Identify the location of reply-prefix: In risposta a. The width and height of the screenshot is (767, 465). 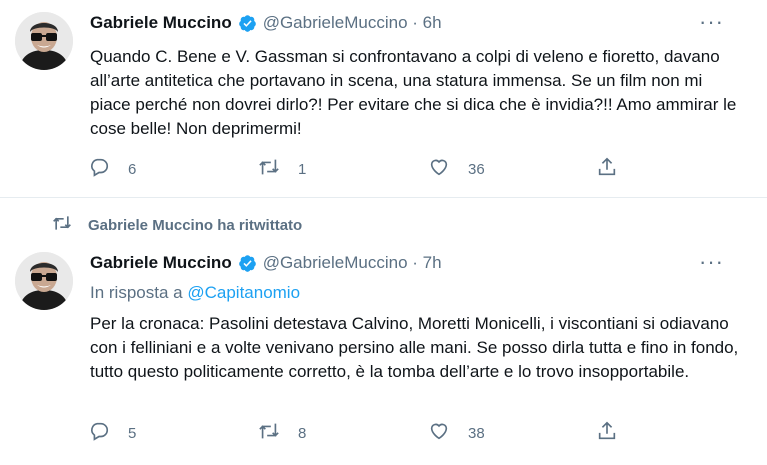
(136, 292).